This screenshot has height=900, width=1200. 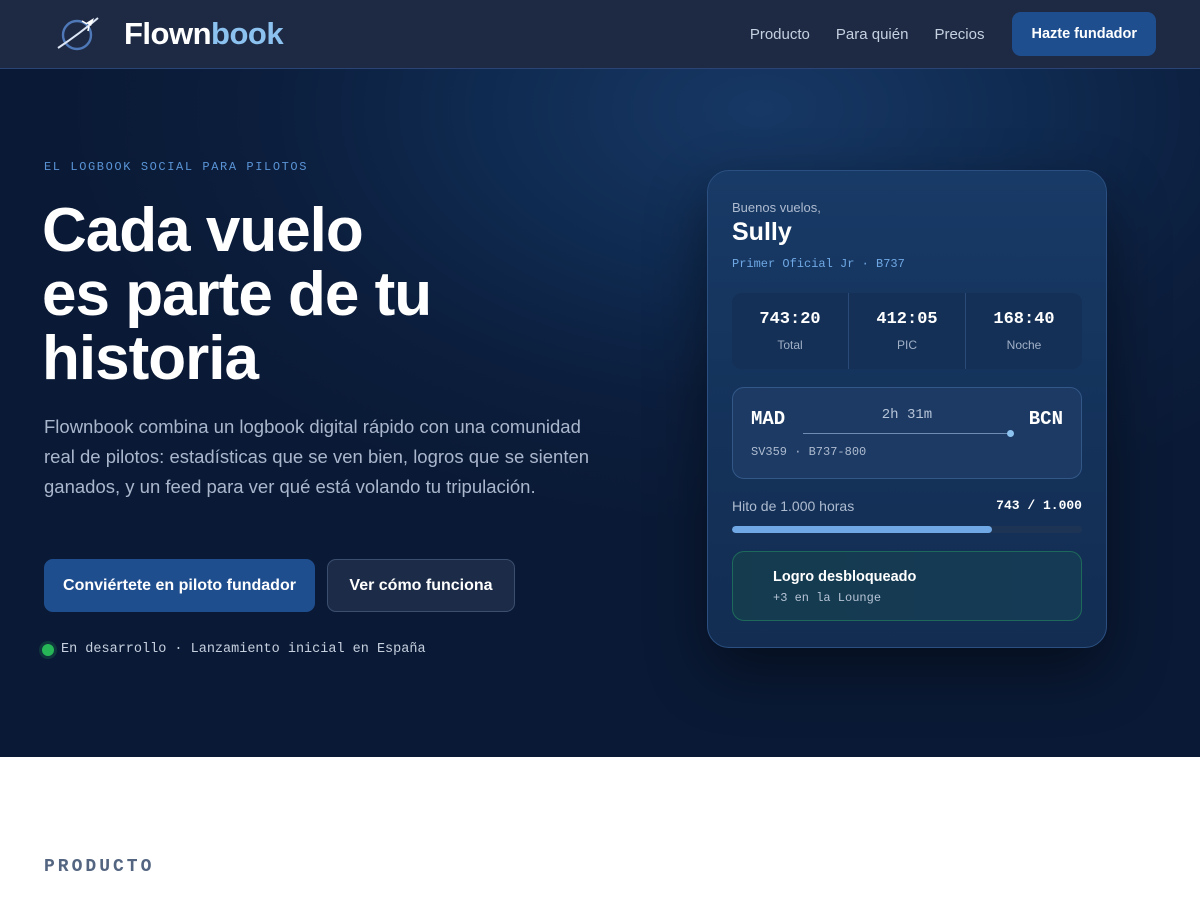 I want to click on last-flight-route: MAD 2h 31m BCN SV359 · B737-800, so click(x=907, y=433).